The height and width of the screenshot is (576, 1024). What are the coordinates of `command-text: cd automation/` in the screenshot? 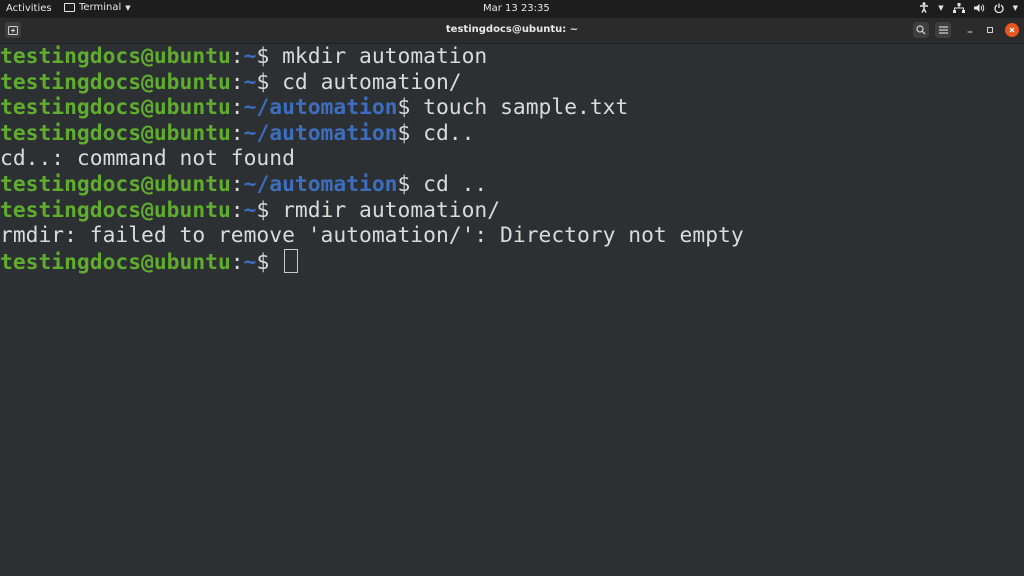 It's located at (365, 82).